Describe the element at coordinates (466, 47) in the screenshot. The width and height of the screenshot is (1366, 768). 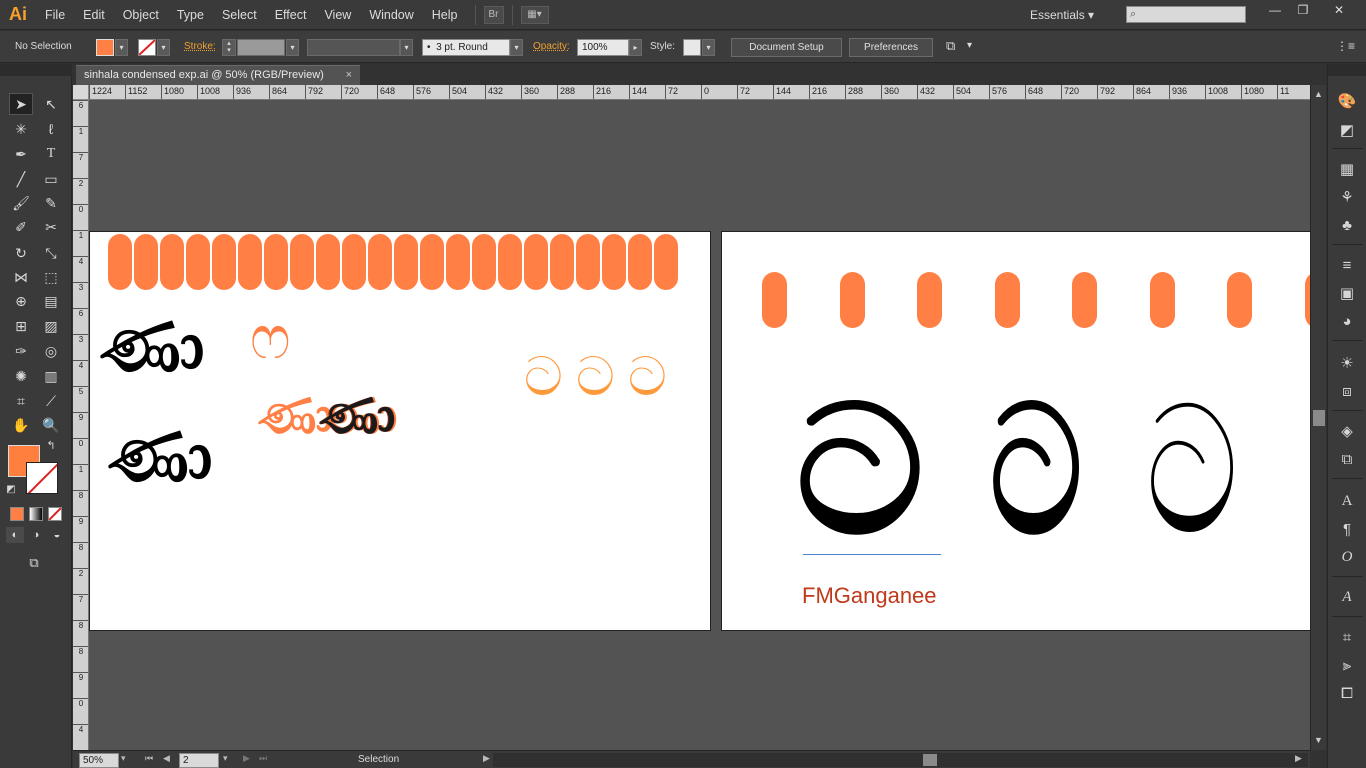
I see `brush-definition: • 3 pt. Round` at that location.